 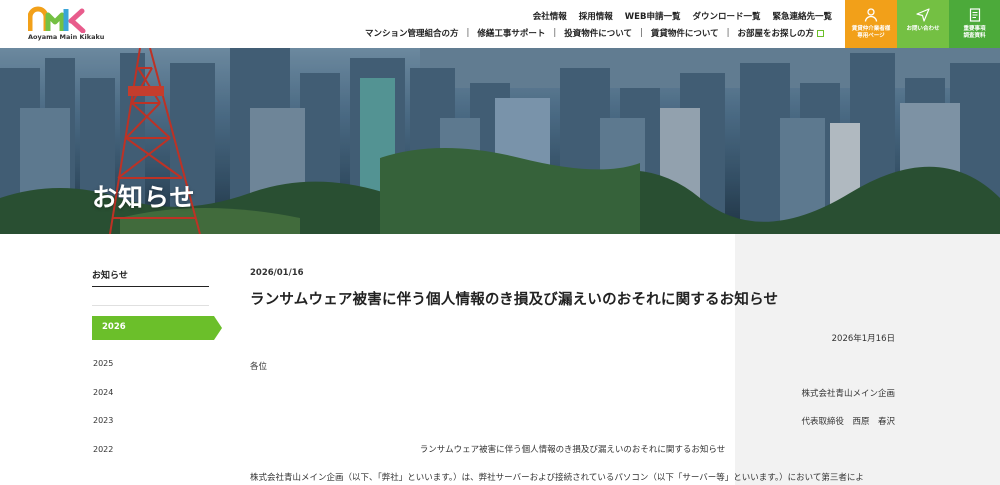 What do you see at coordinates (150, 305) in the screenshot?
I see `sidebar-divider` at bounding box center [150, 305].